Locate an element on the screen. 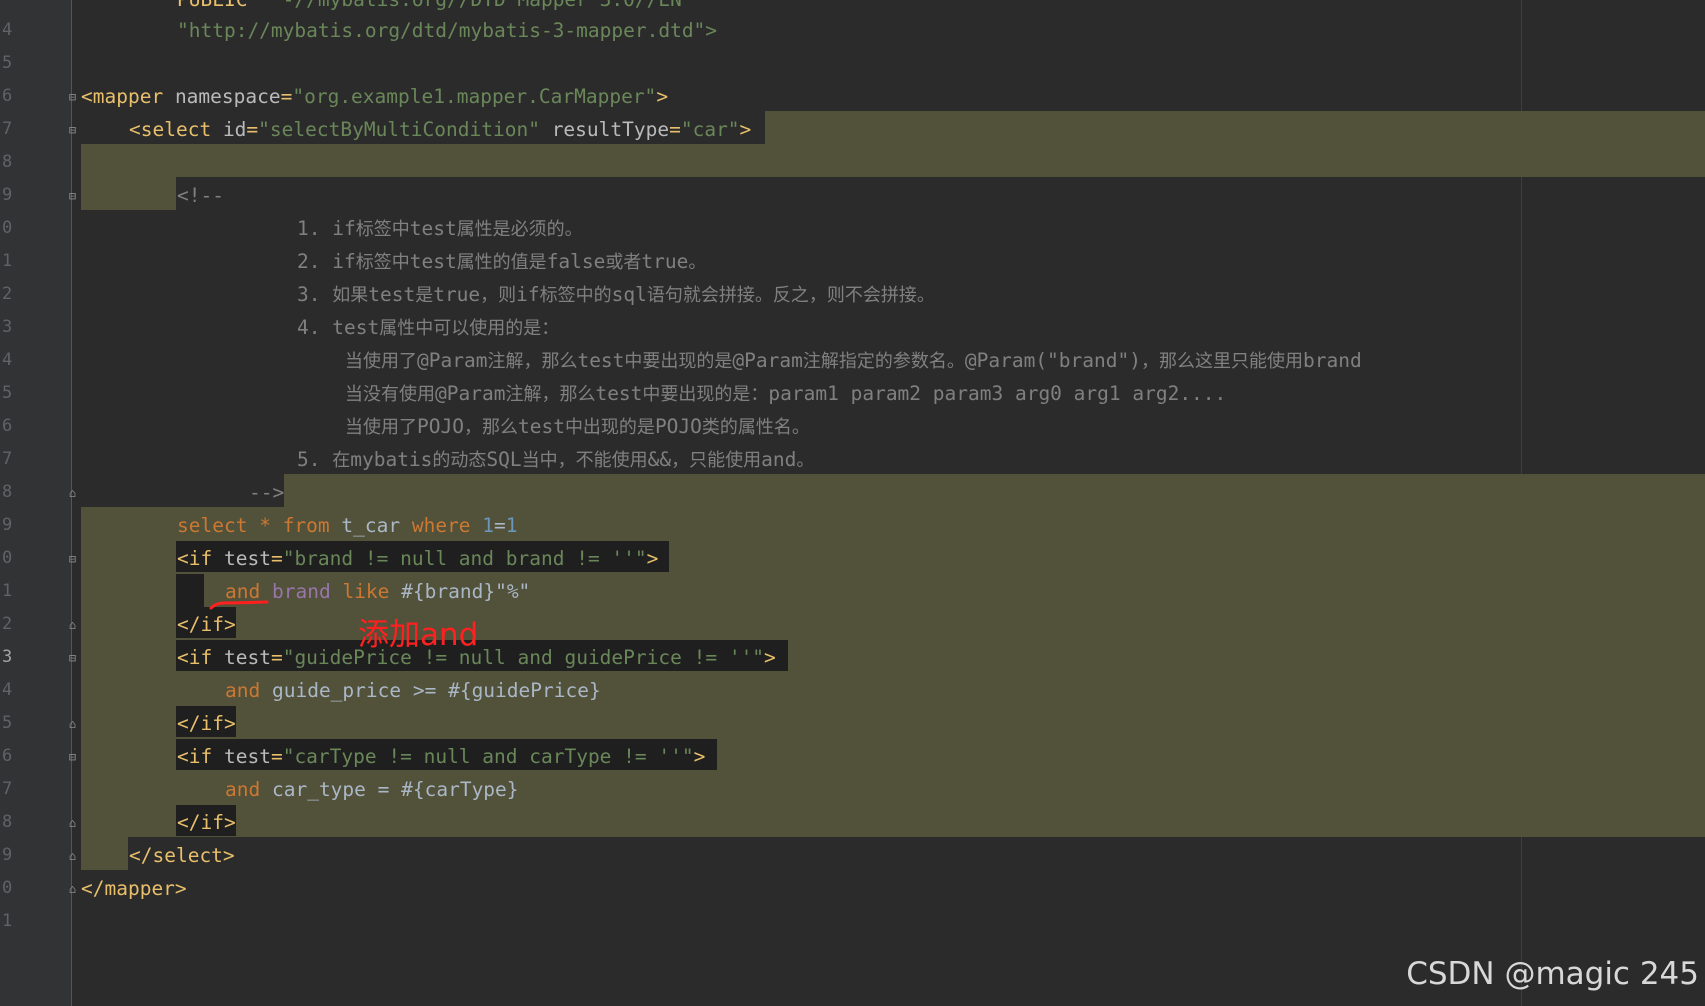 The image size is (1705, 1006). attr-name: namespace is located at coordinates (227, 96).